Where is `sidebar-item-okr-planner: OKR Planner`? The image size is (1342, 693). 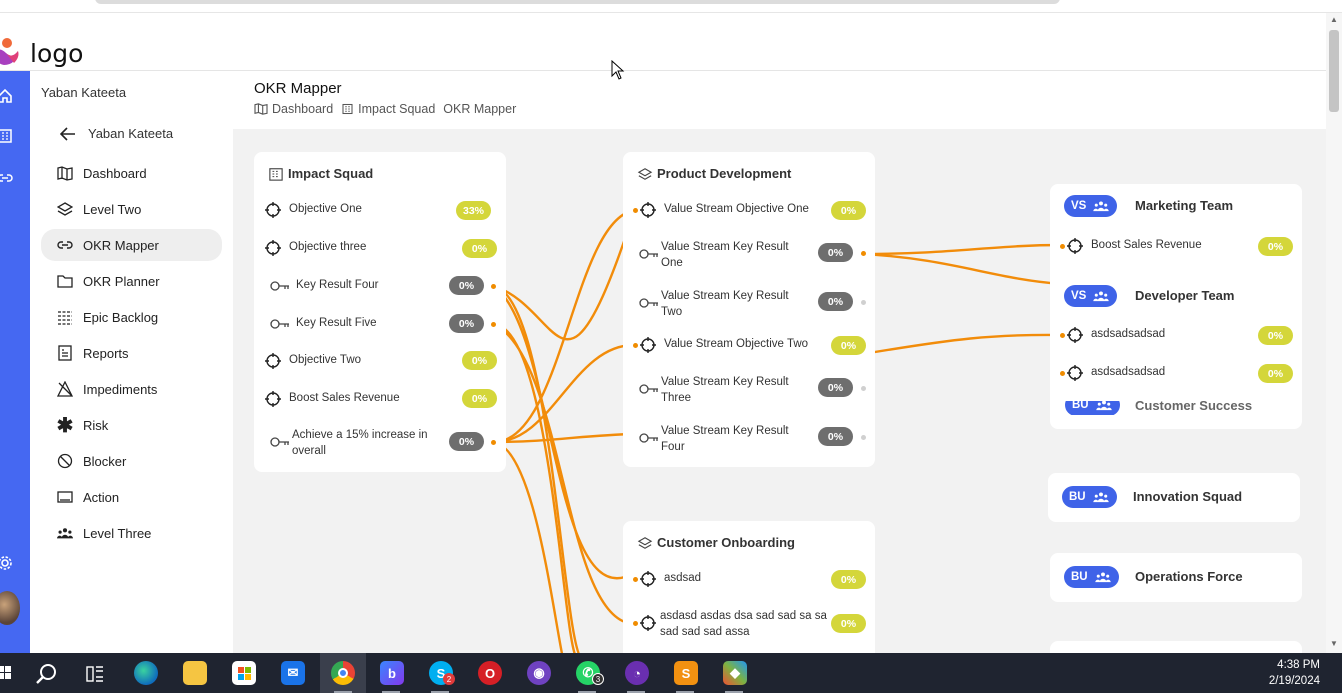 sidebar-item-okr-planner: OKR Planner is located at coordinates (131, 281).